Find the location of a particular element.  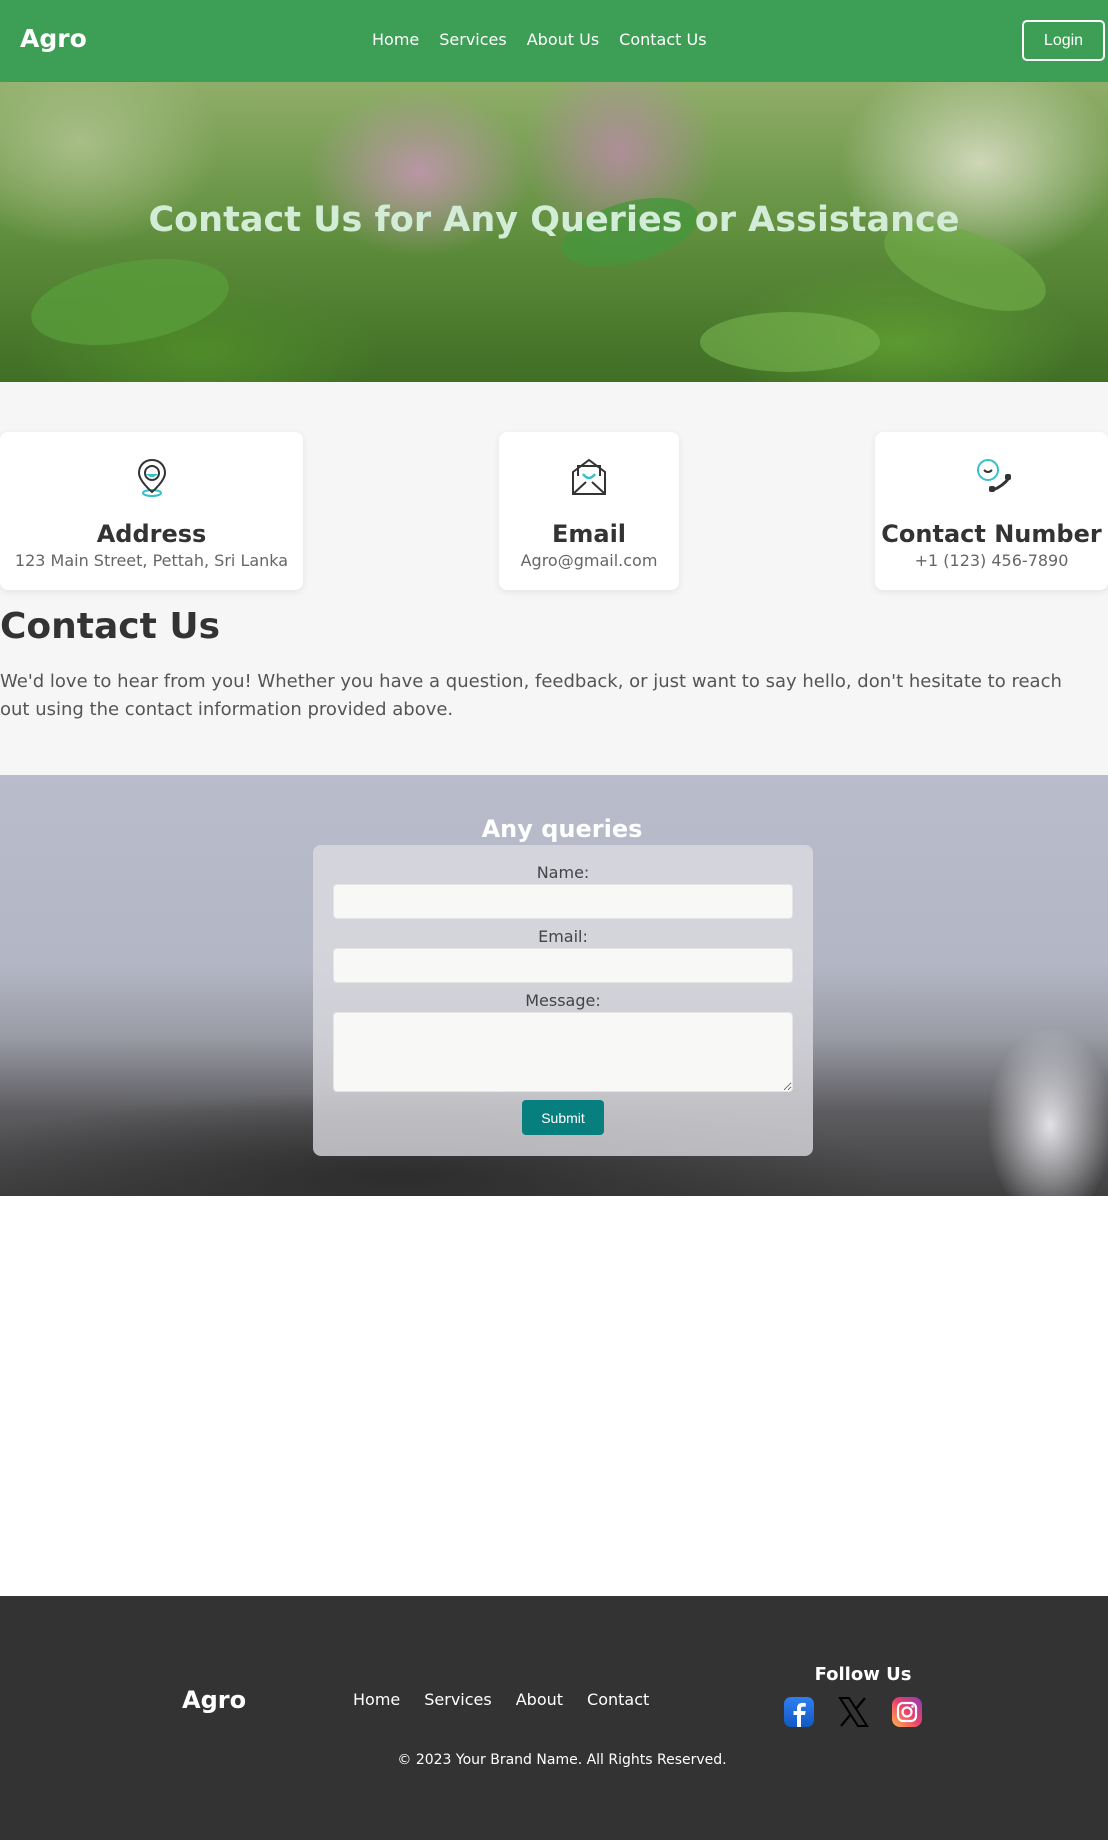

hero-title: Contact Us for Any Queries or Assistance is located at coordinates (554, 220).